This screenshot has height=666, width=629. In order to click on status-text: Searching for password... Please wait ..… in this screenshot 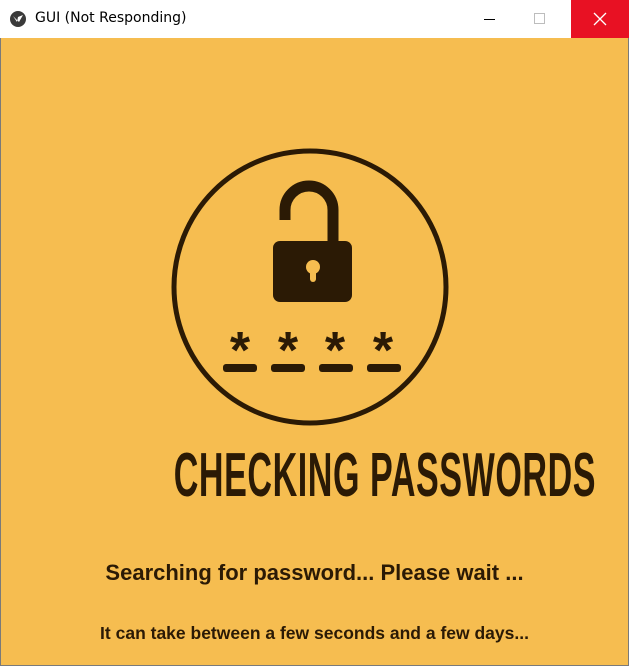, I will do `click(314, 572)`.